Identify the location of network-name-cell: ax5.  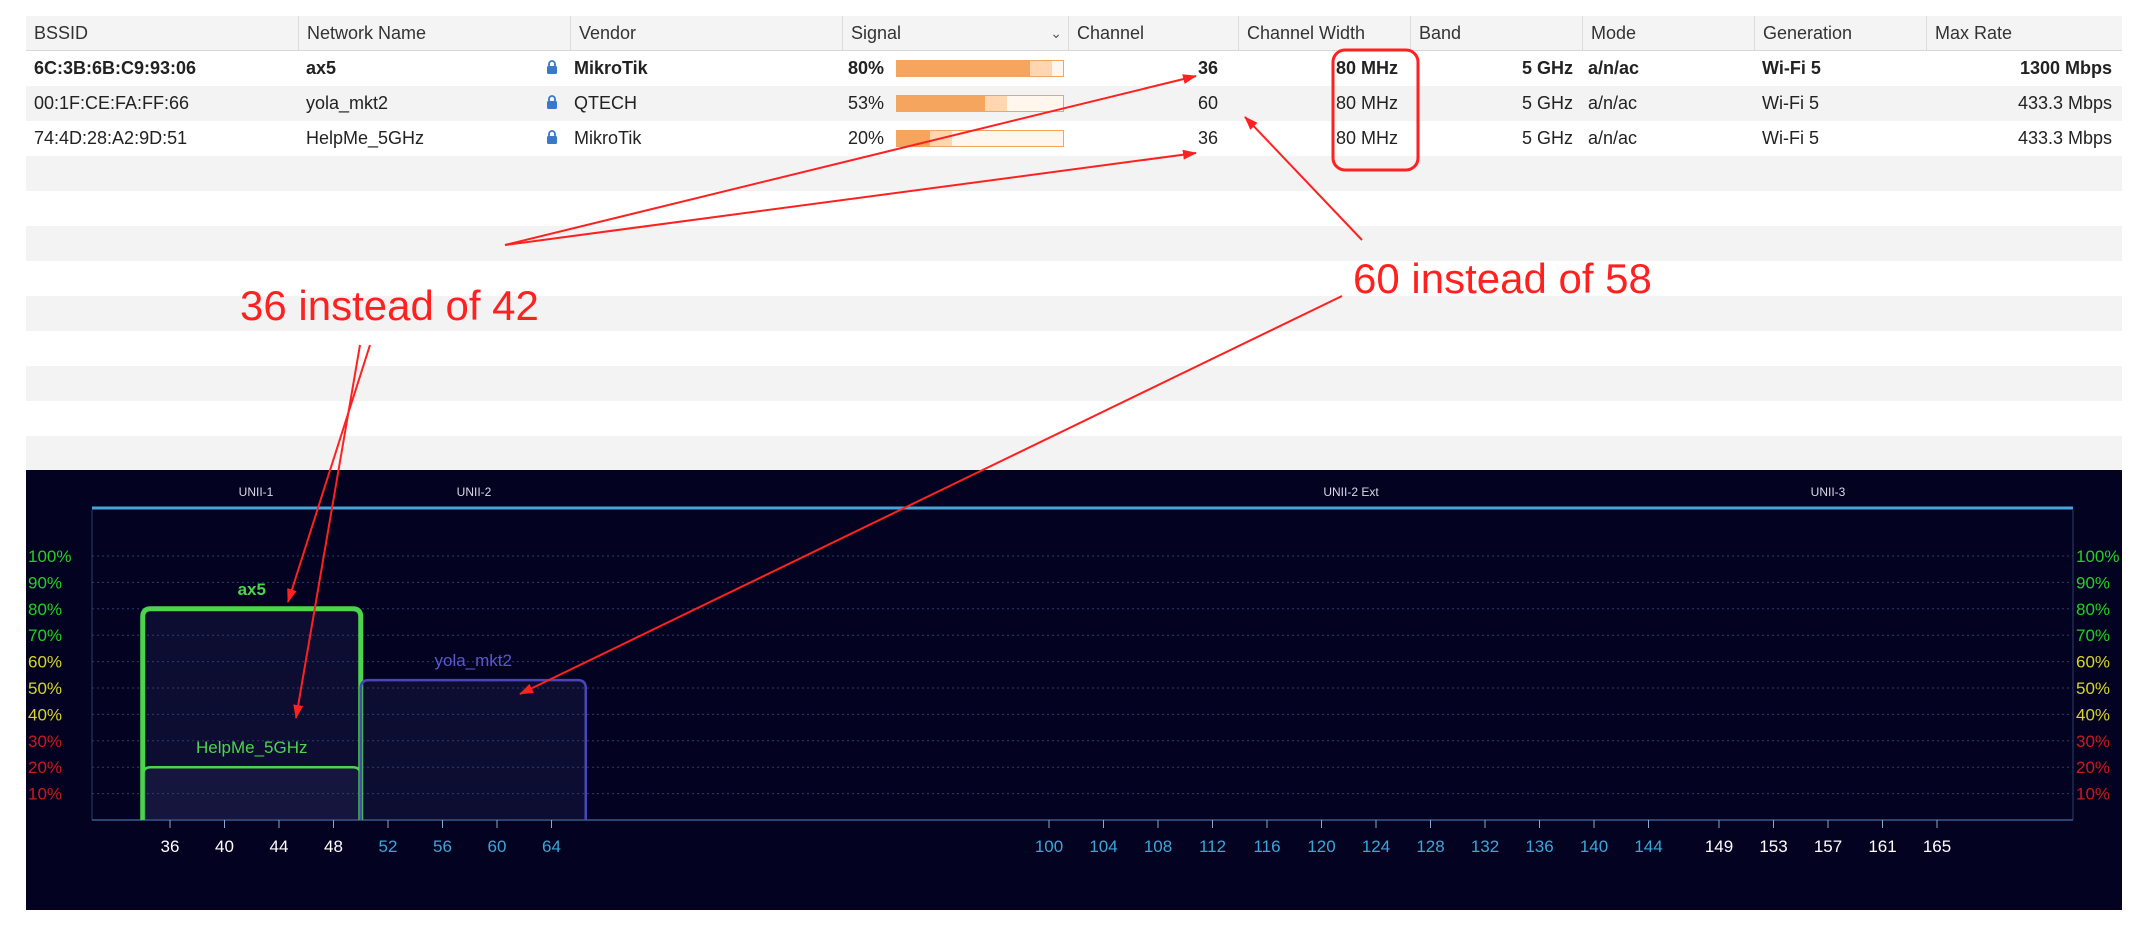
(321, 68).